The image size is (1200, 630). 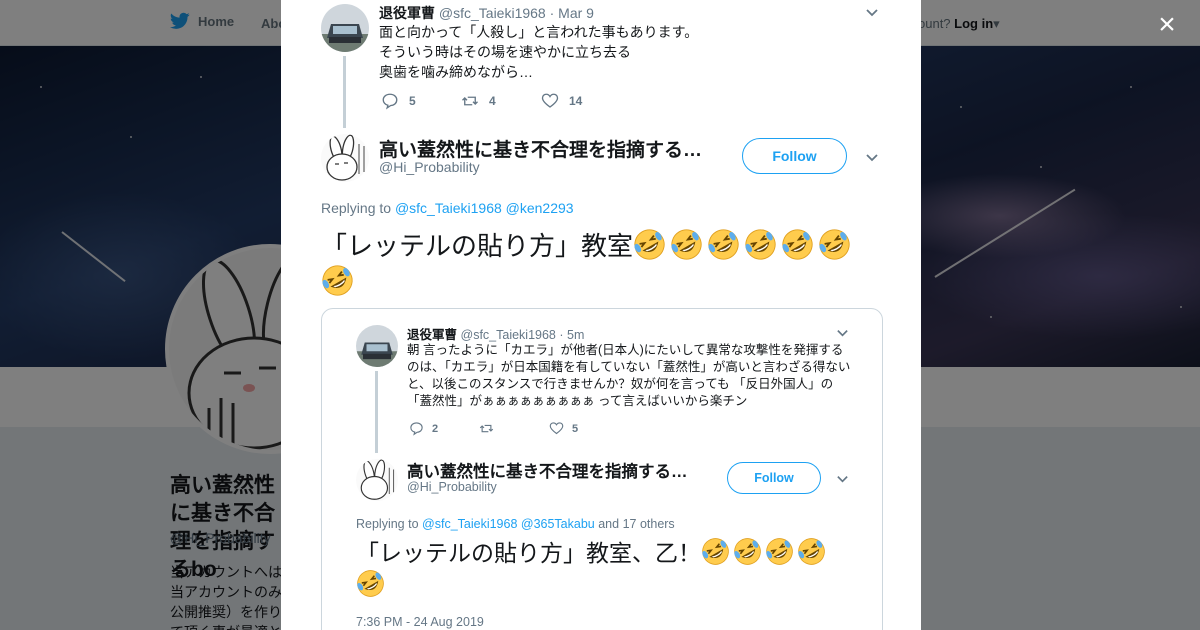 I want to click on parent-tweet-actions: 5 4 14, so click(x=501, y=101).